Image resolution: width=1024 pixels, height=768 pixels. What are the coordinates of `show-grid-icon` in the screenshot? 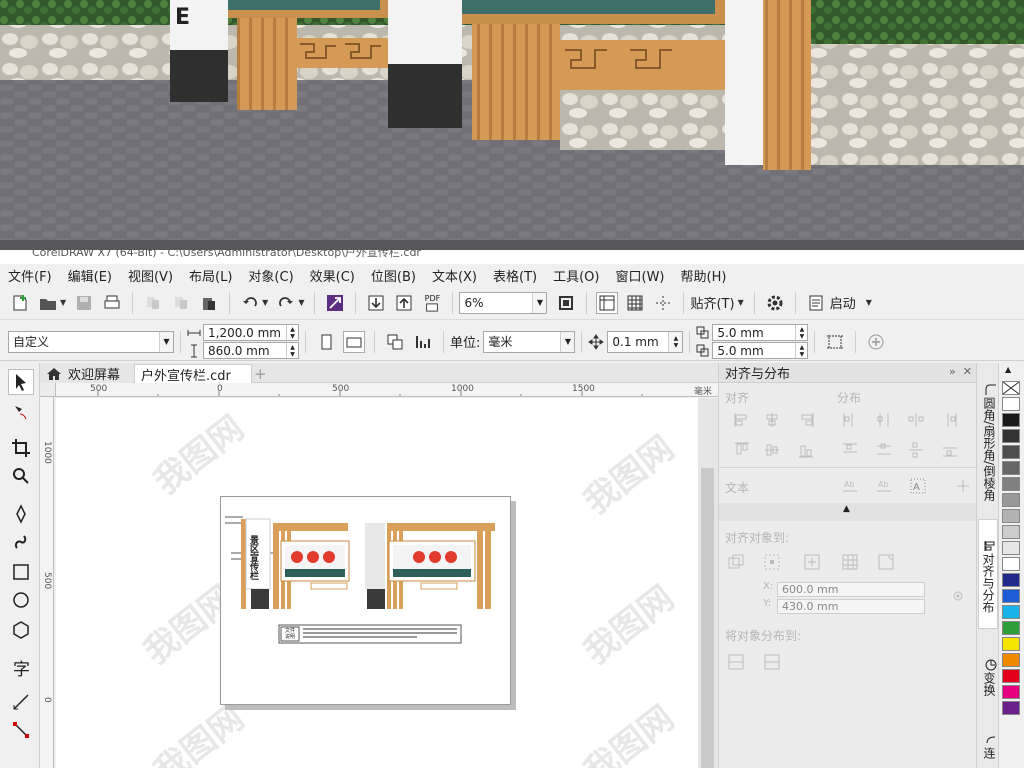 It's located at (635, 303).